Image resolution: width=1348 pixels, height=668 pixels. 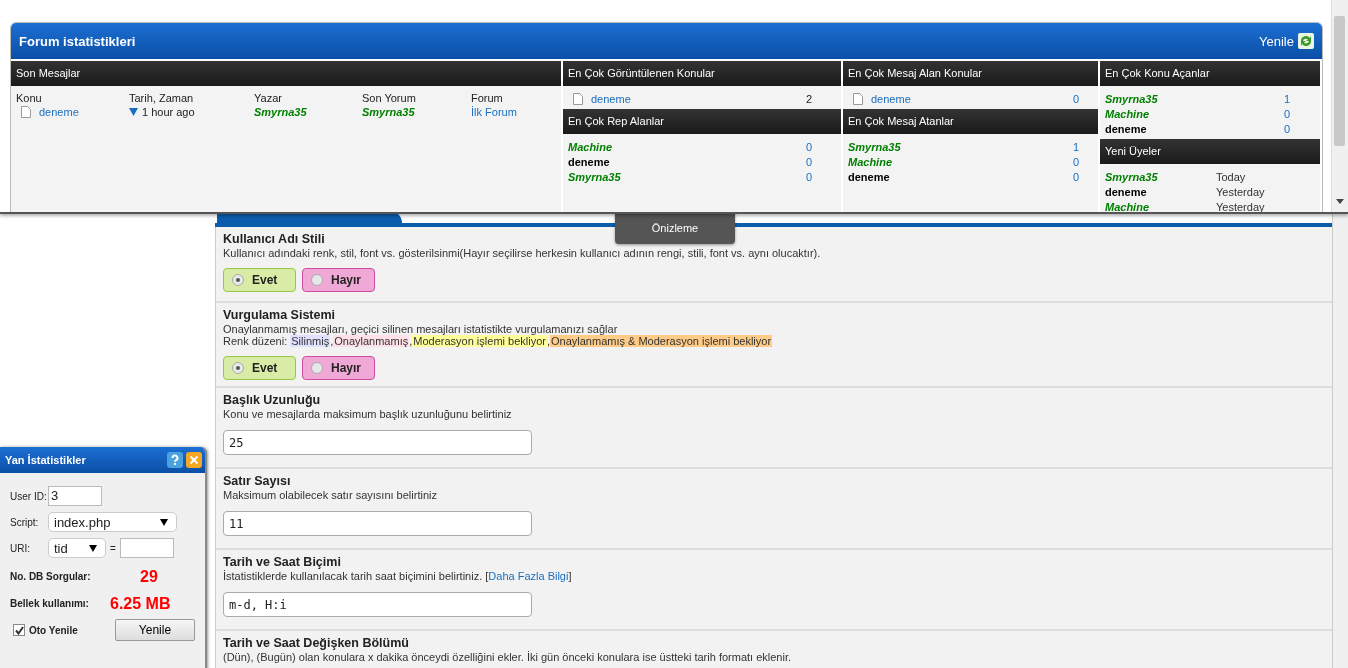 I want to click on setting-description: İstatistiklerde kullanılacak tarih saat biçimini belirtiniz. [Daha Fazla Bilgi], so click(x=398, y=576).